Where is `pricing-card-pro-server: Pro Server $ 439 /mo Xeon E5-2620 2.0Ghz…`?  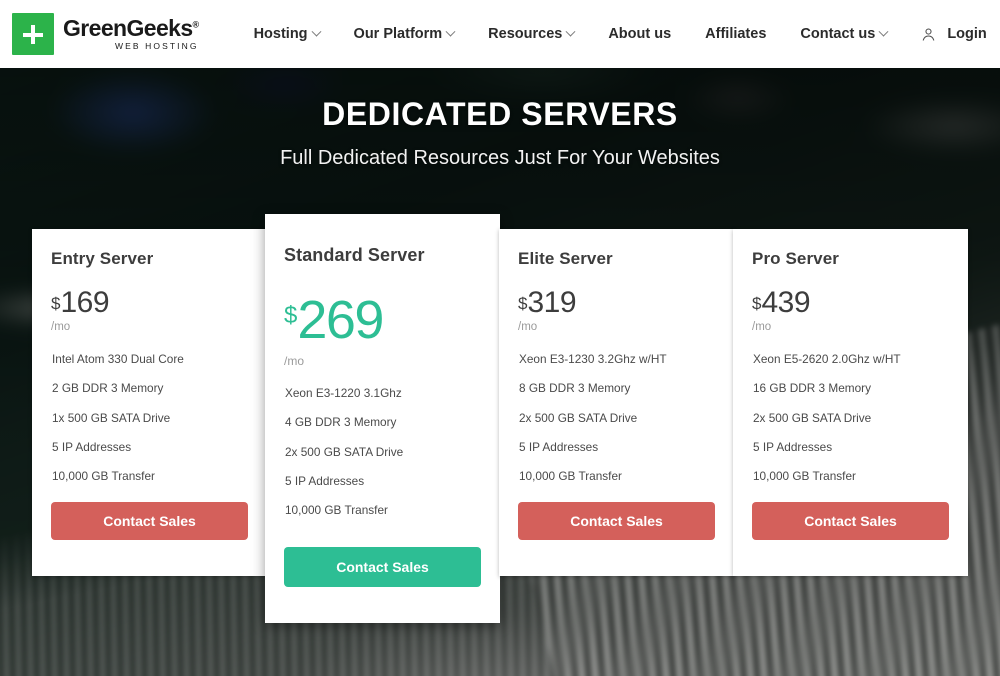
pricing-card-pro-server: Pro Server $ 439 /mo Xeon E5-2620 2.0Ghz… is located at coordinates (850, 402).